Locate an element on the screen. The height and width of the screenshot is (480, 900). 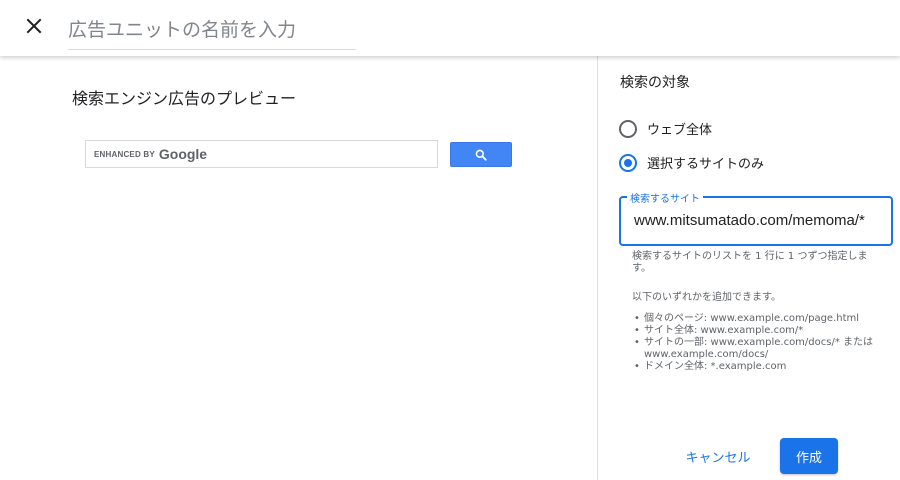
radio-label-selected-sites: 選択するサイトのみ is located at coordinates (706, 164).